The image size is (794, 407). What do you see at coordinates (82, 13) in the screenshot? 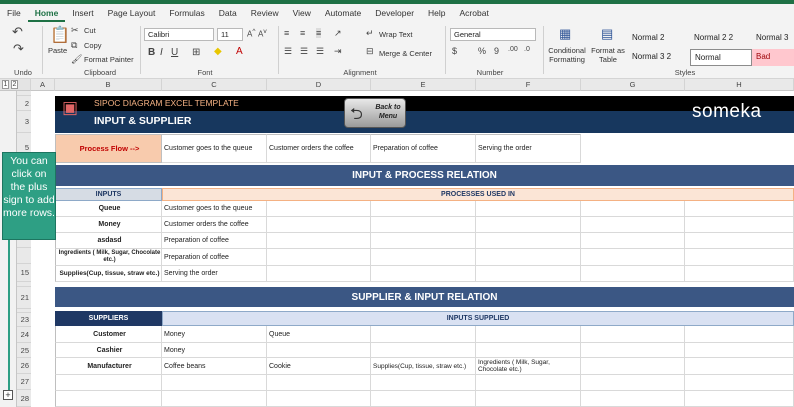
I see `tab-insert: Insert` at bounding box center [82, 13].